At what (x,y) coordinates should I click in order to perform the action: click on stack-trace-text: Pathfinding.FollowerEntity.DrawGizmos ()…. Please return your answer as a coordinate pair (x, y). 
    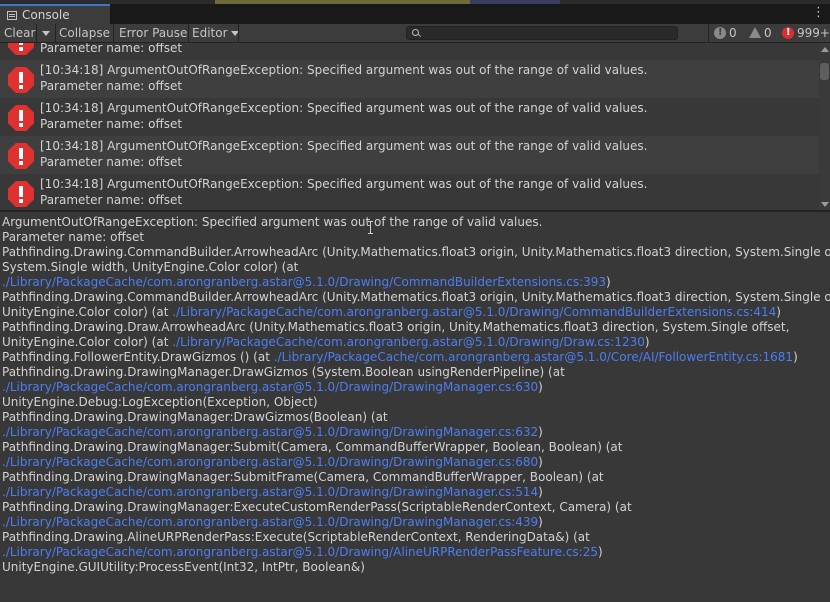
    Looking at the image, I should click on (138, 357).